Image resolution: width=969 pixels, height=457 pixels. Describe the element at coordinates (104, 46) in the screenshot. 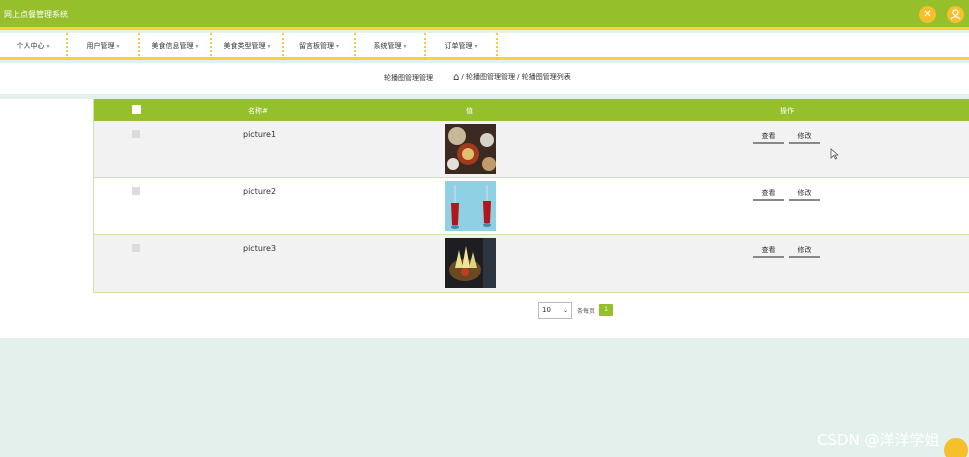

I see `nav-item-user-management: 用户管理 ▾` at that location.